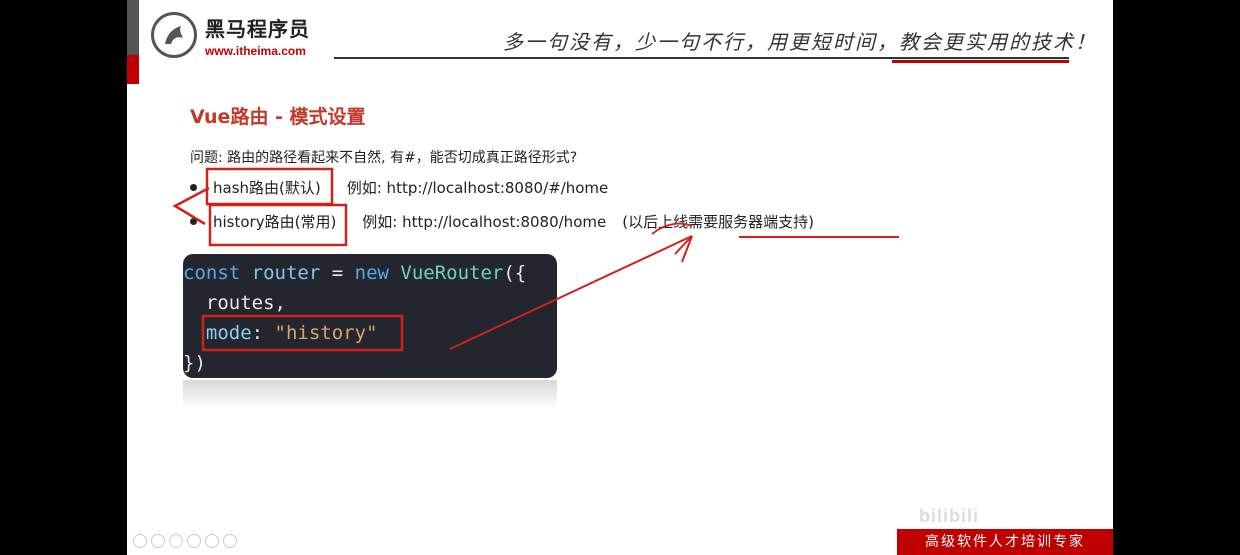 The width and height of the screenshot is (1240, 555). Describe the element at coordinates (275, 222) in the screenshot. I see `bullet-term: history路由(常用)` at that location.